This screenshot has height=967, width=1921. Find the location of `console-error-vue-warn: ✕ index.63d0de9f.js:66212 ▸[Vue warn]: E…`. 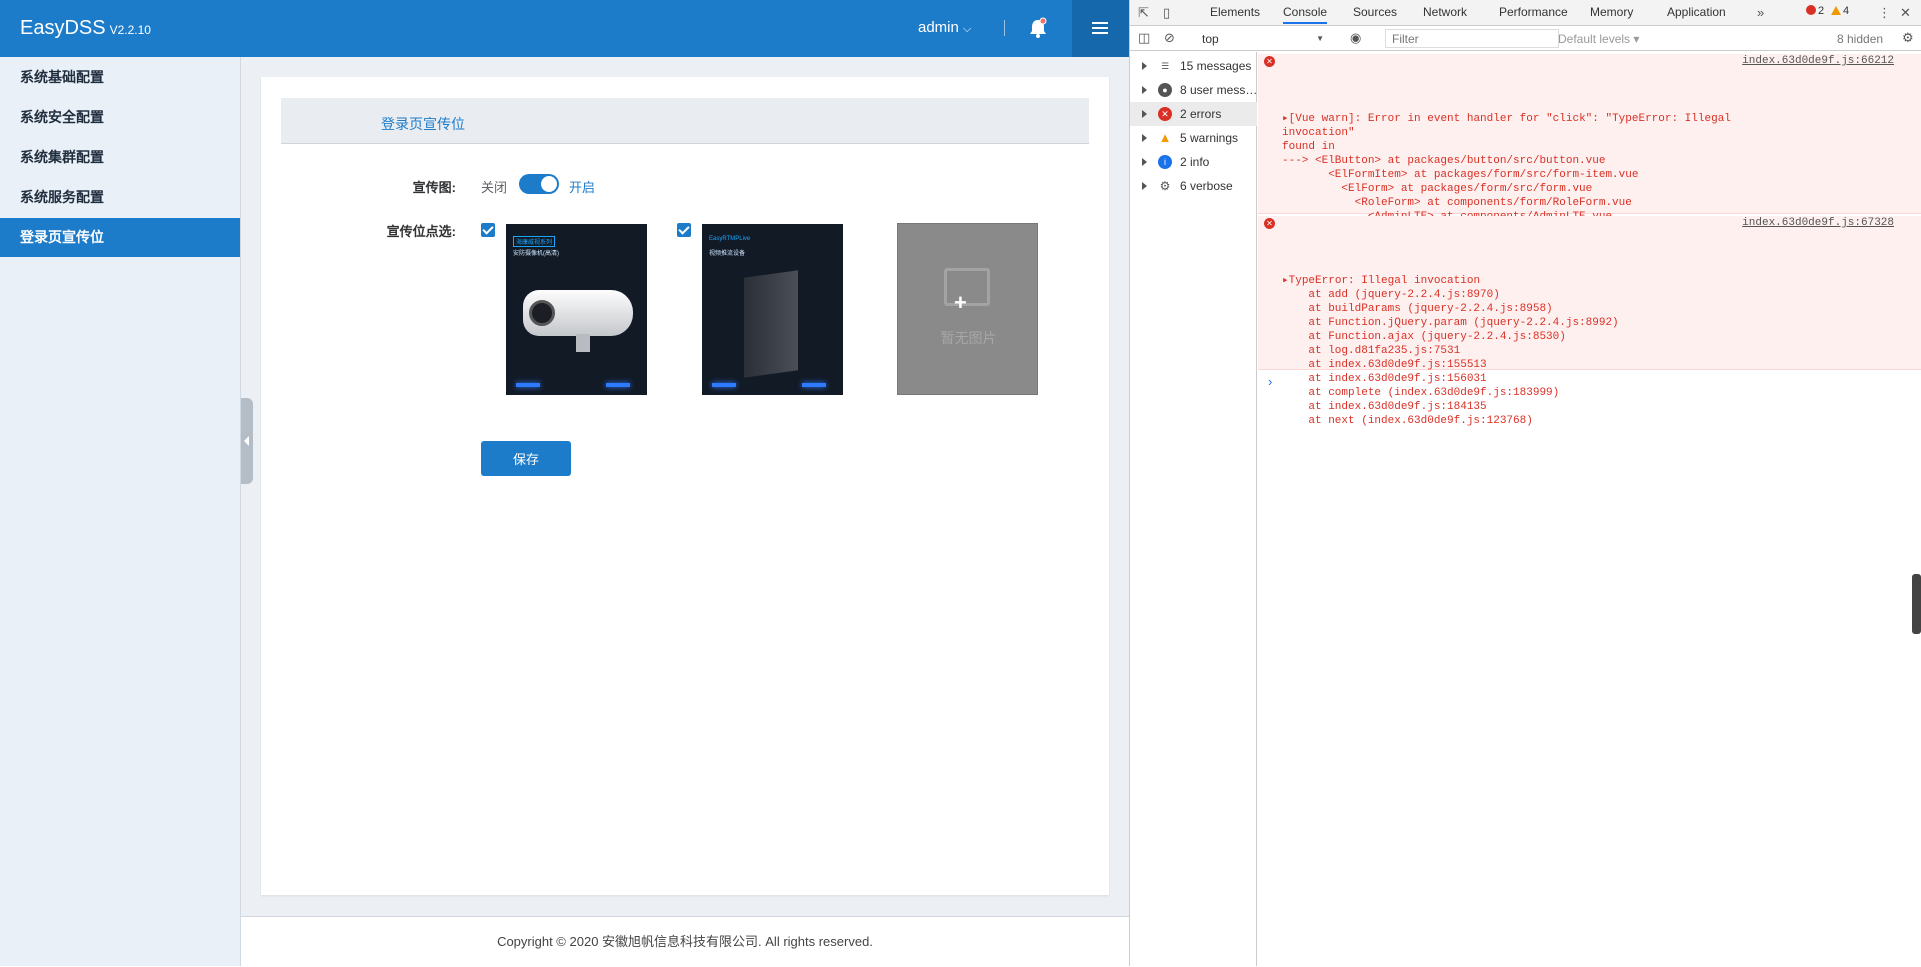

console-error-vue-warn: ✕ index.63d0de9f.js:66212 ▸[Vue warn]: E… is located at coordinates (1589, 145).